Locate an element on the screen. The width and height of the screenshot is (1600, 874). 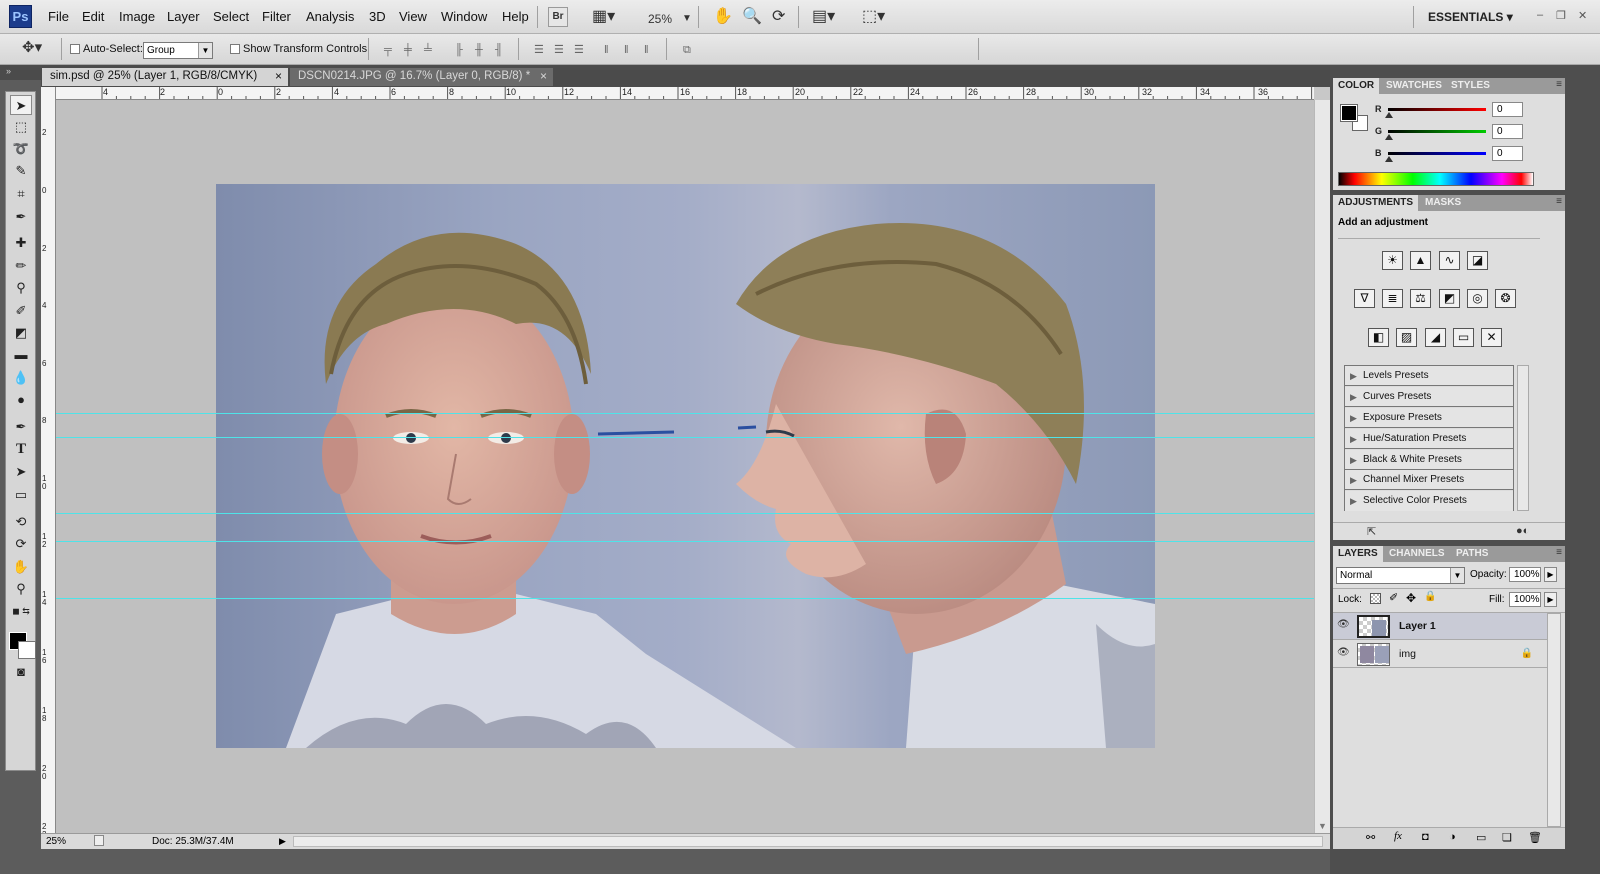
tab-styles: STYLES is located at coordinates (1470, 86).